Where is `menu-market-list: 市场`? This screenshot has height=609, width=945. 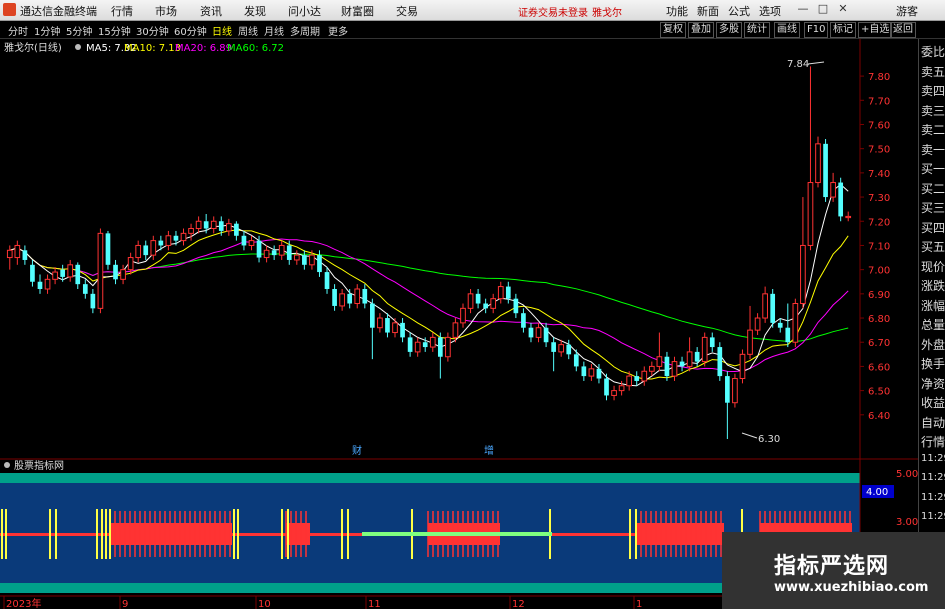 menu-market-list: 市场 is located at coordinates (166, 11).